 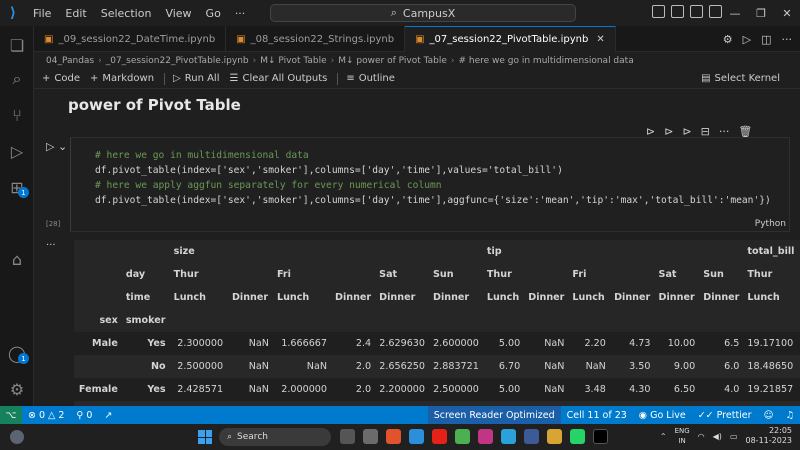 What do you see at coordinates (485, 436) in the screenshot?
I see `instagram-app-icon` at bounding box center [485, 436].